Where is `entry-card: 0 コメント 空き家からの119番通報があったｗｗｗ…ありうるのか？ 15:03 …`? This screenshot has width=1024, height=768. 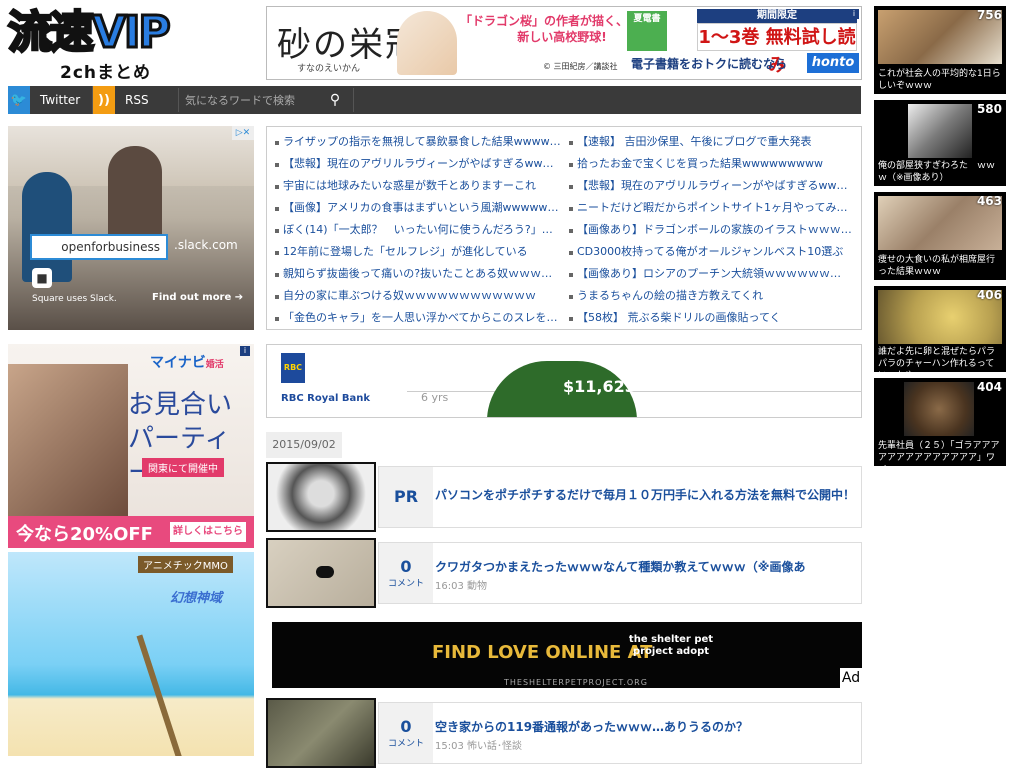
entry-card: 0 コメント 空き家からの119番通報があったｗｗｗ…ありうるのか？ 15:03 … is located at coordinates (620, 733).